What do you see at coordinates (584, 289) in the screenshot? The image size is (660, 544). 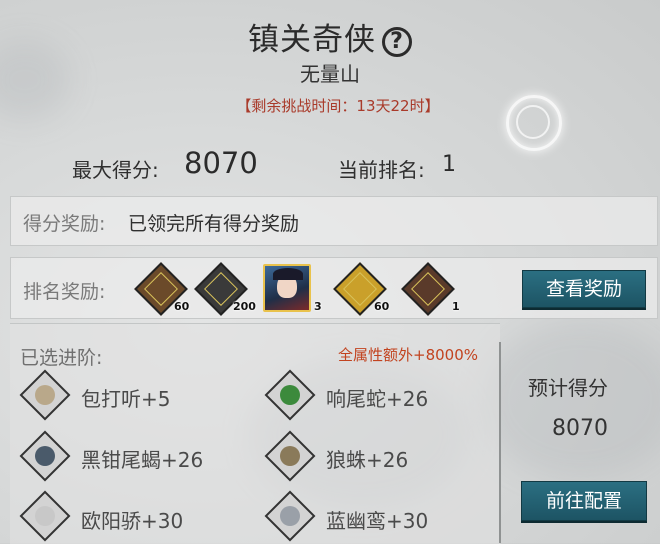 I see `view-rewards-button: 查看奖励` at bounding box center [584, 289].